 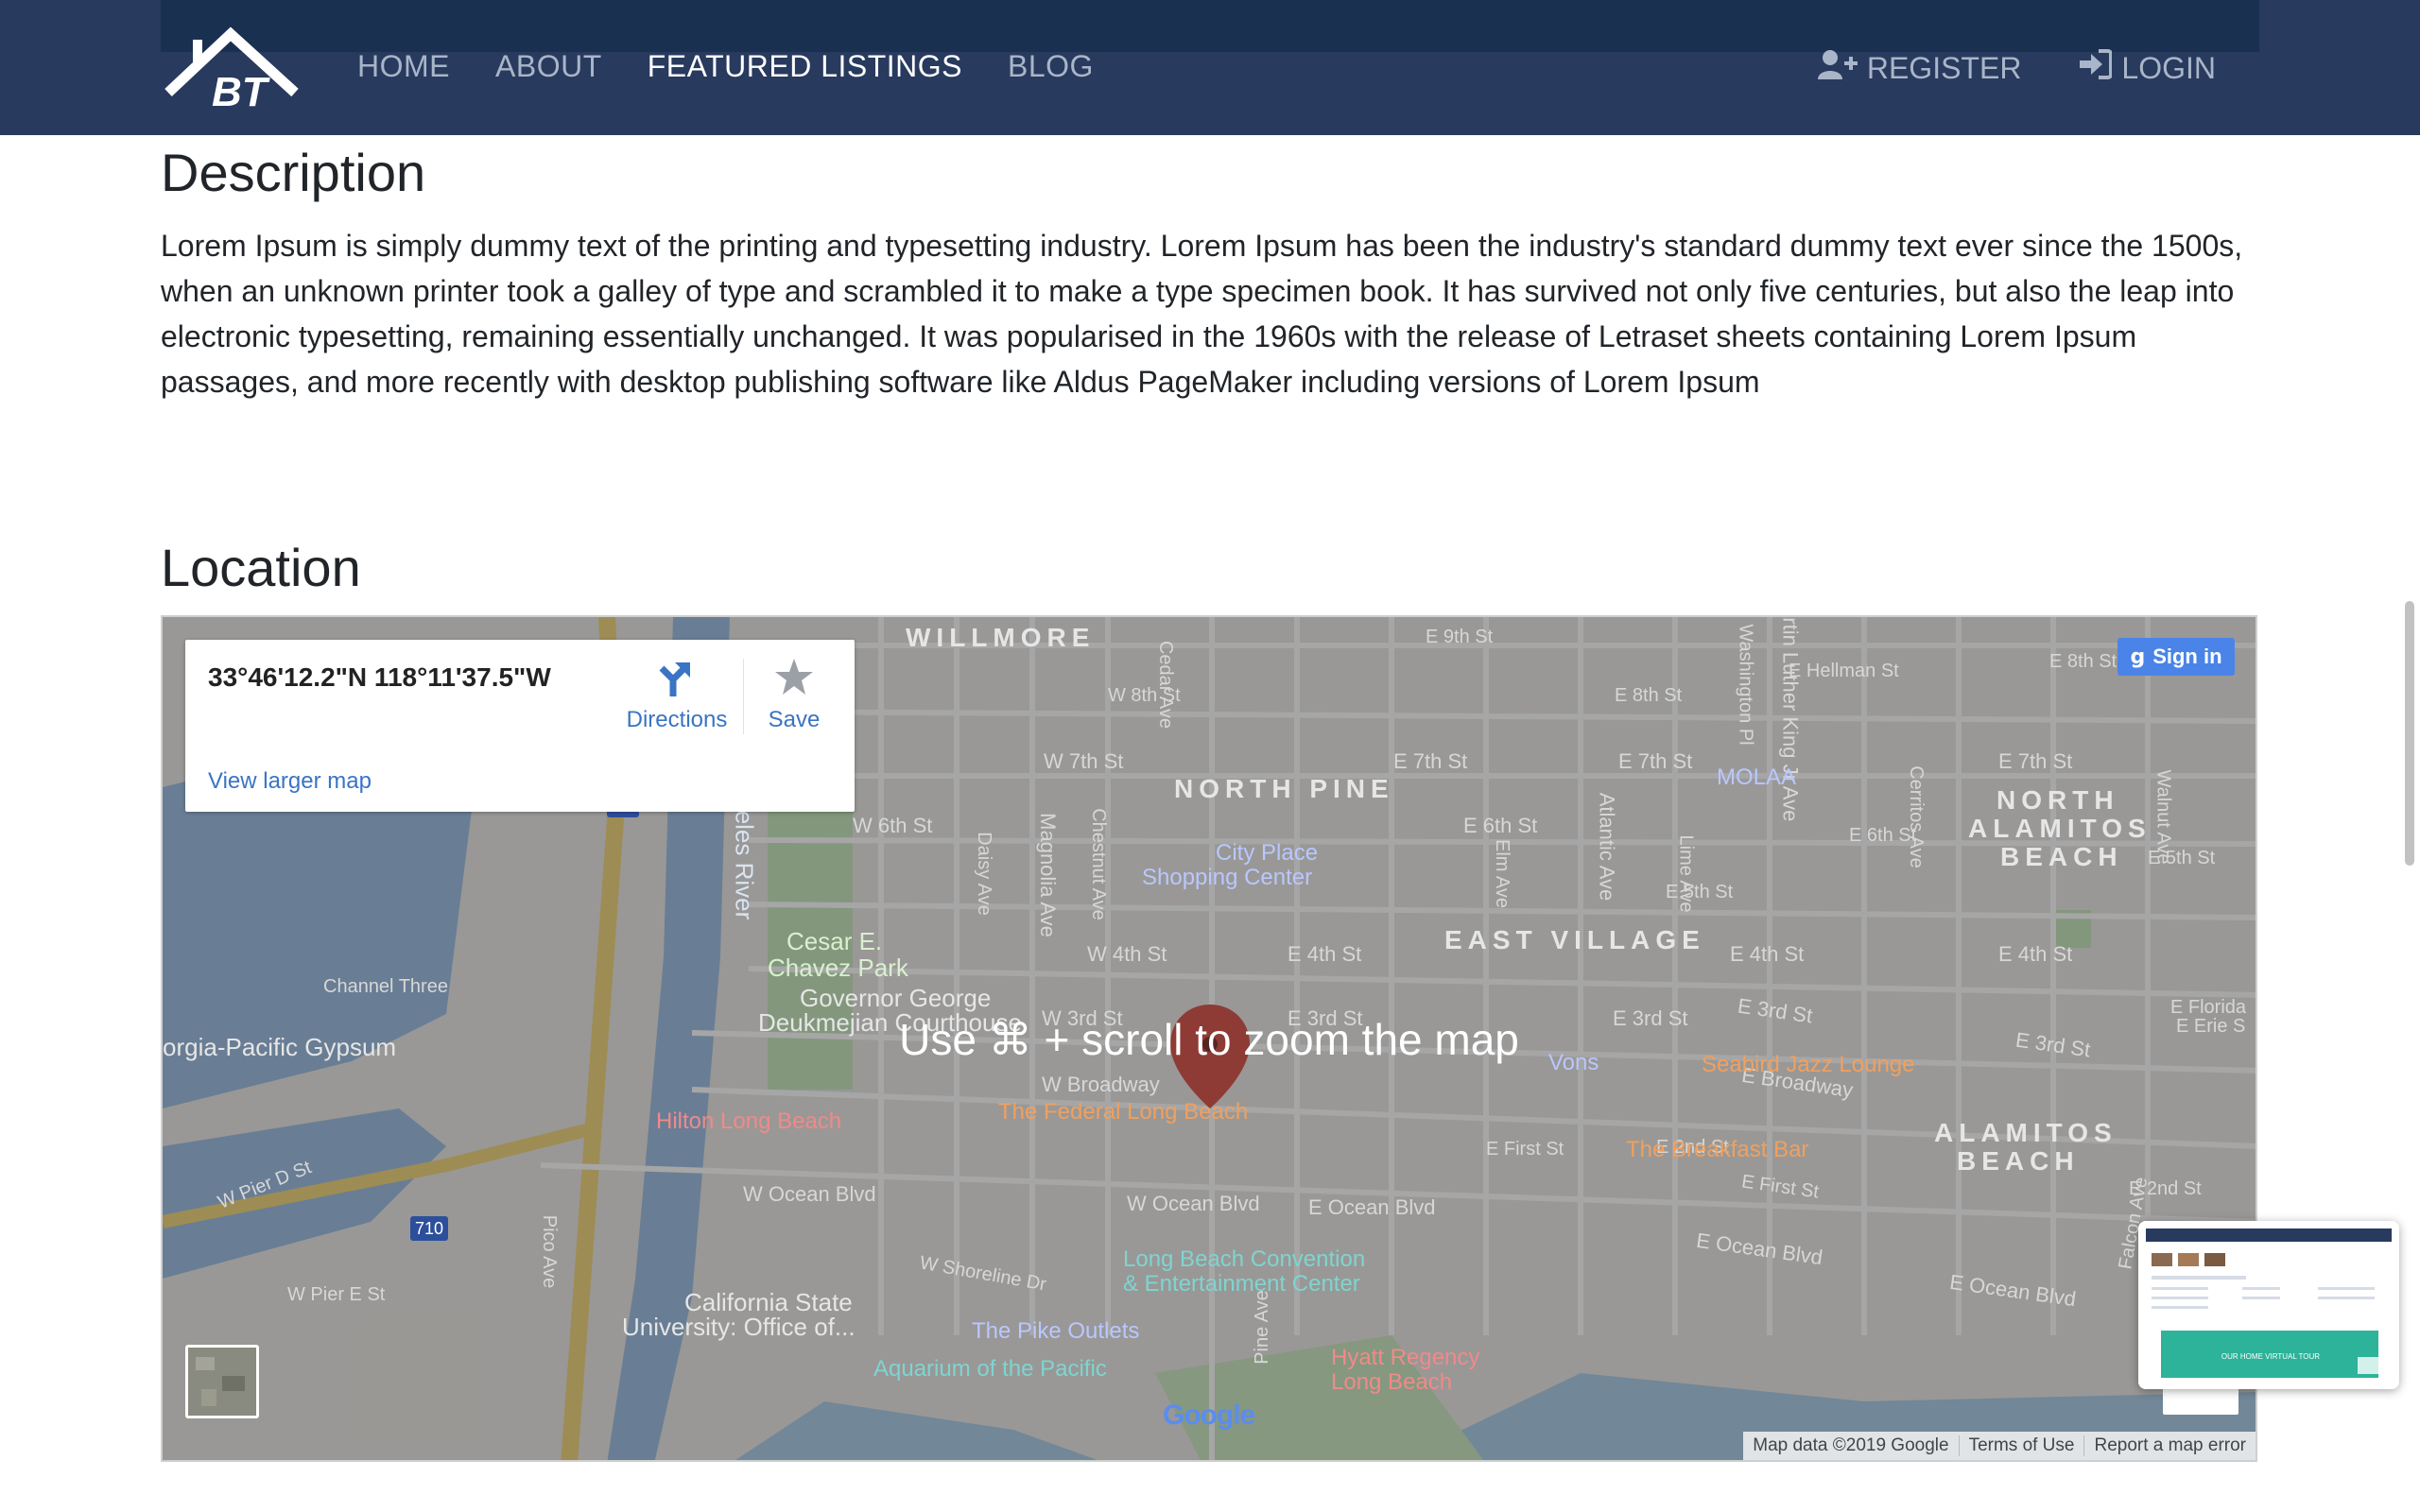 I want to click on map-street-label: W Broadway, so click(x=1101, y=1084).